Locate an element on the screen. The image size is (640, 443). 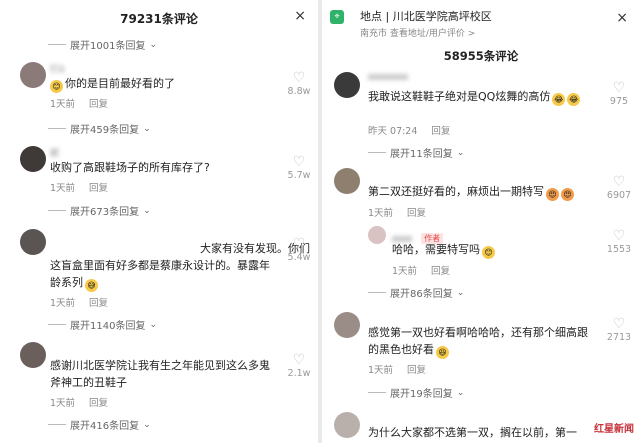
like-button: ♡ 2713 is located at coordinates (619, 329).